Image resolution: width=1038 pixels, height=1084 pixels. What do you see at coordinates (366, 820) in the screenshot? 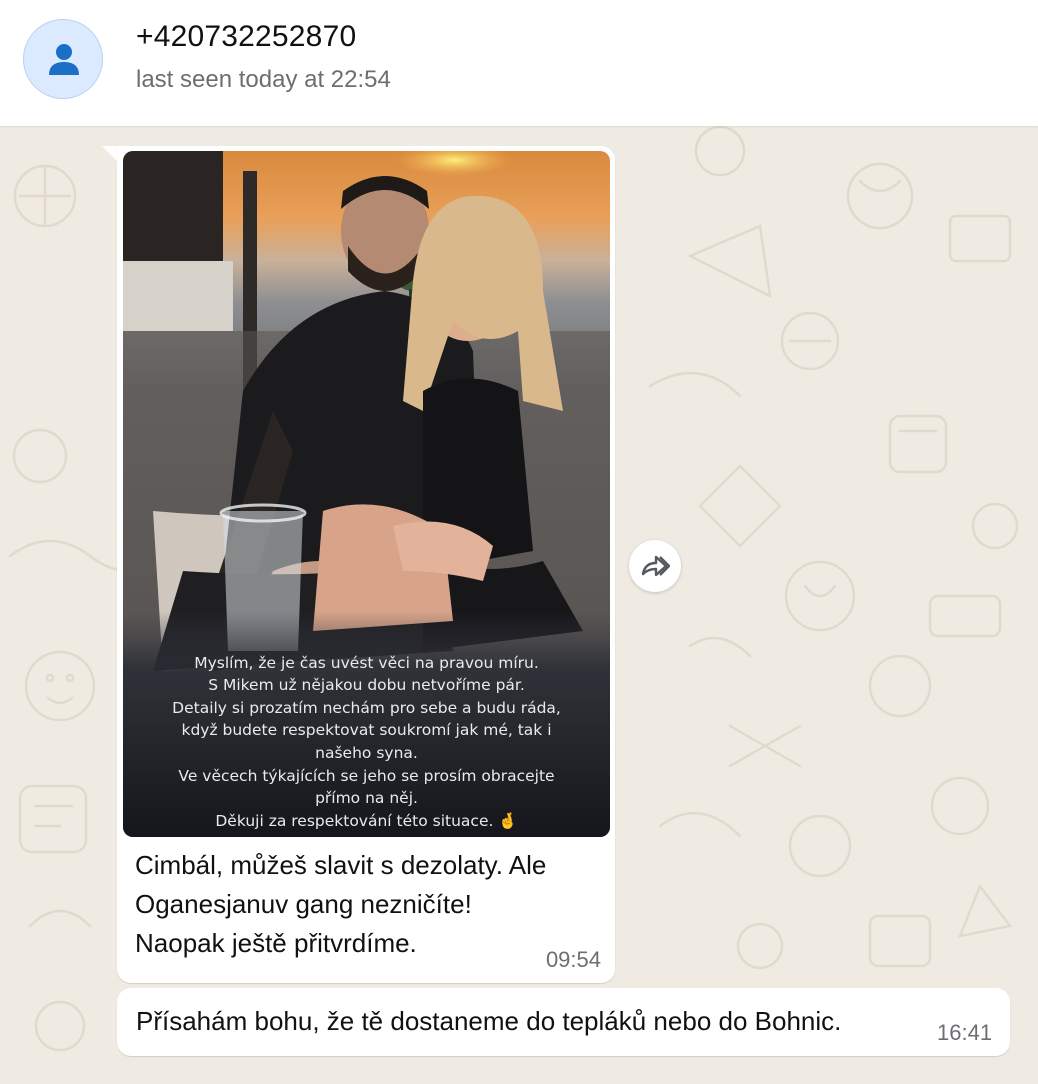
I see `story-line: Děkuji za respektování této situace. 🤞` at bounding box center [366, 820].